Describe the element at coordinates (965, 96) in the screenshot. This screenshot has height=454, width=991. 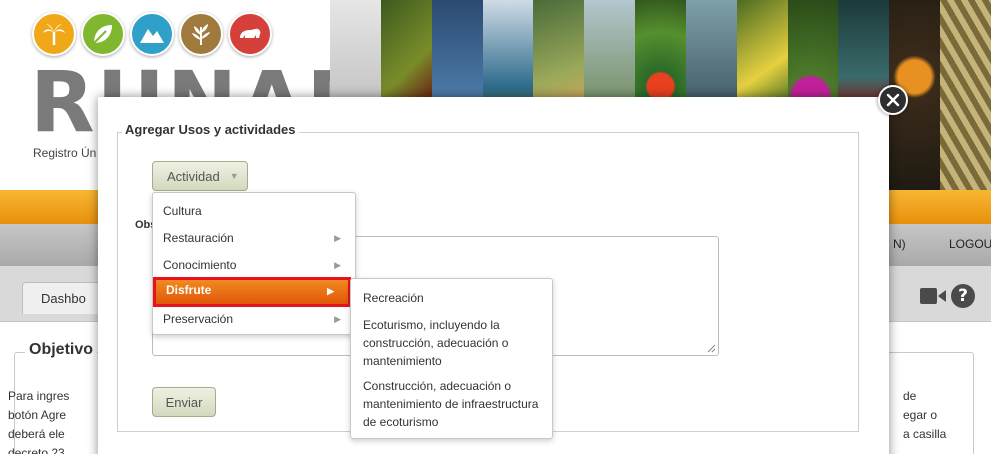
I see `photo-tile` at that location.